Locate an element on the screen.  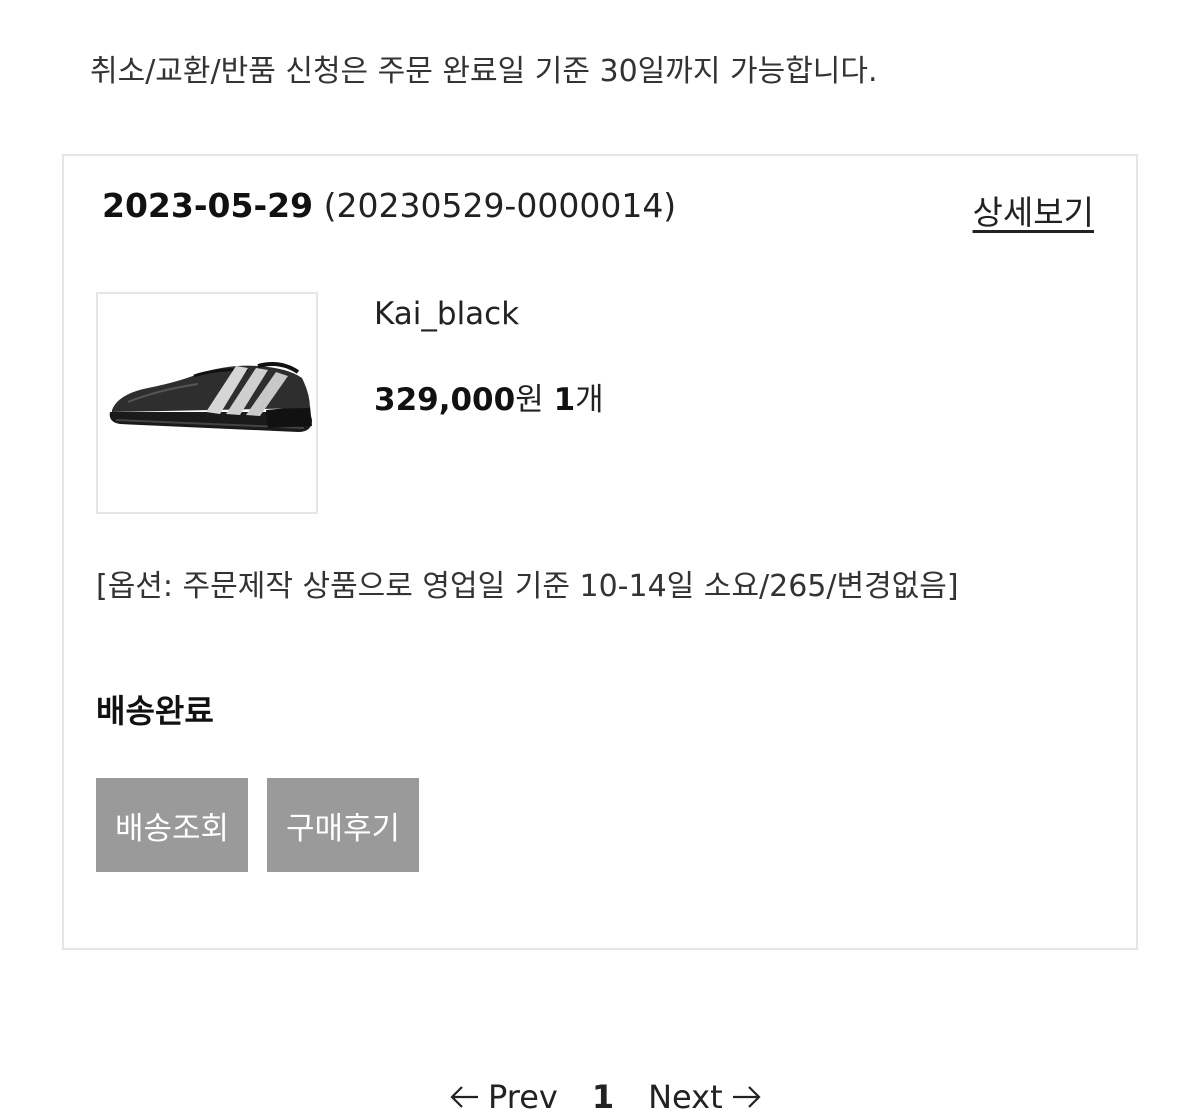
price-currency: 원 is located at coordinates (529, 400).